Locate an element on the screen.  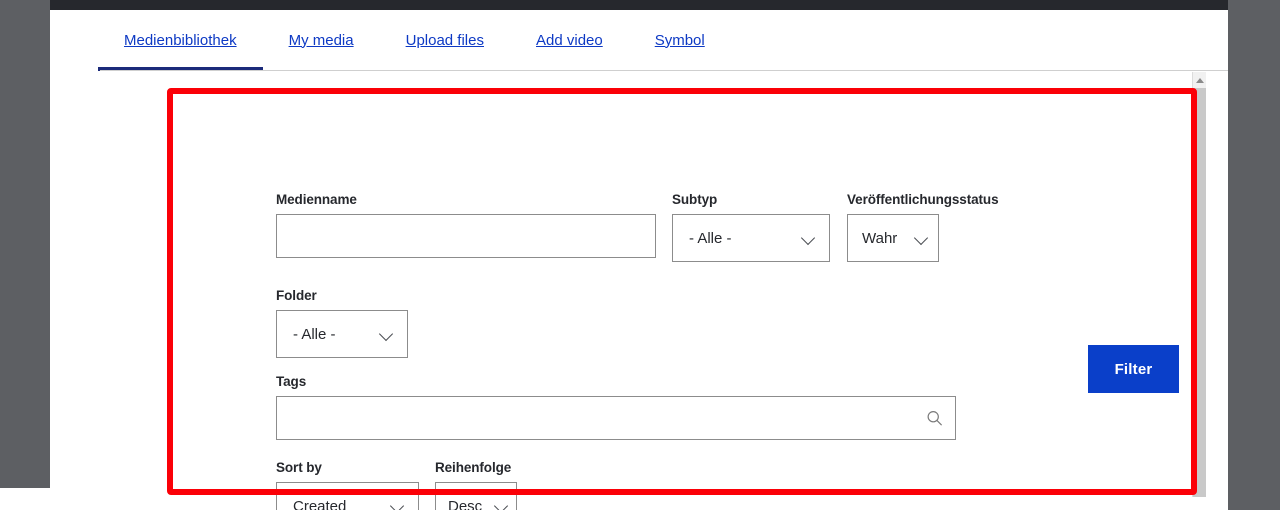
tags-input is located at coordinates (616, 418).